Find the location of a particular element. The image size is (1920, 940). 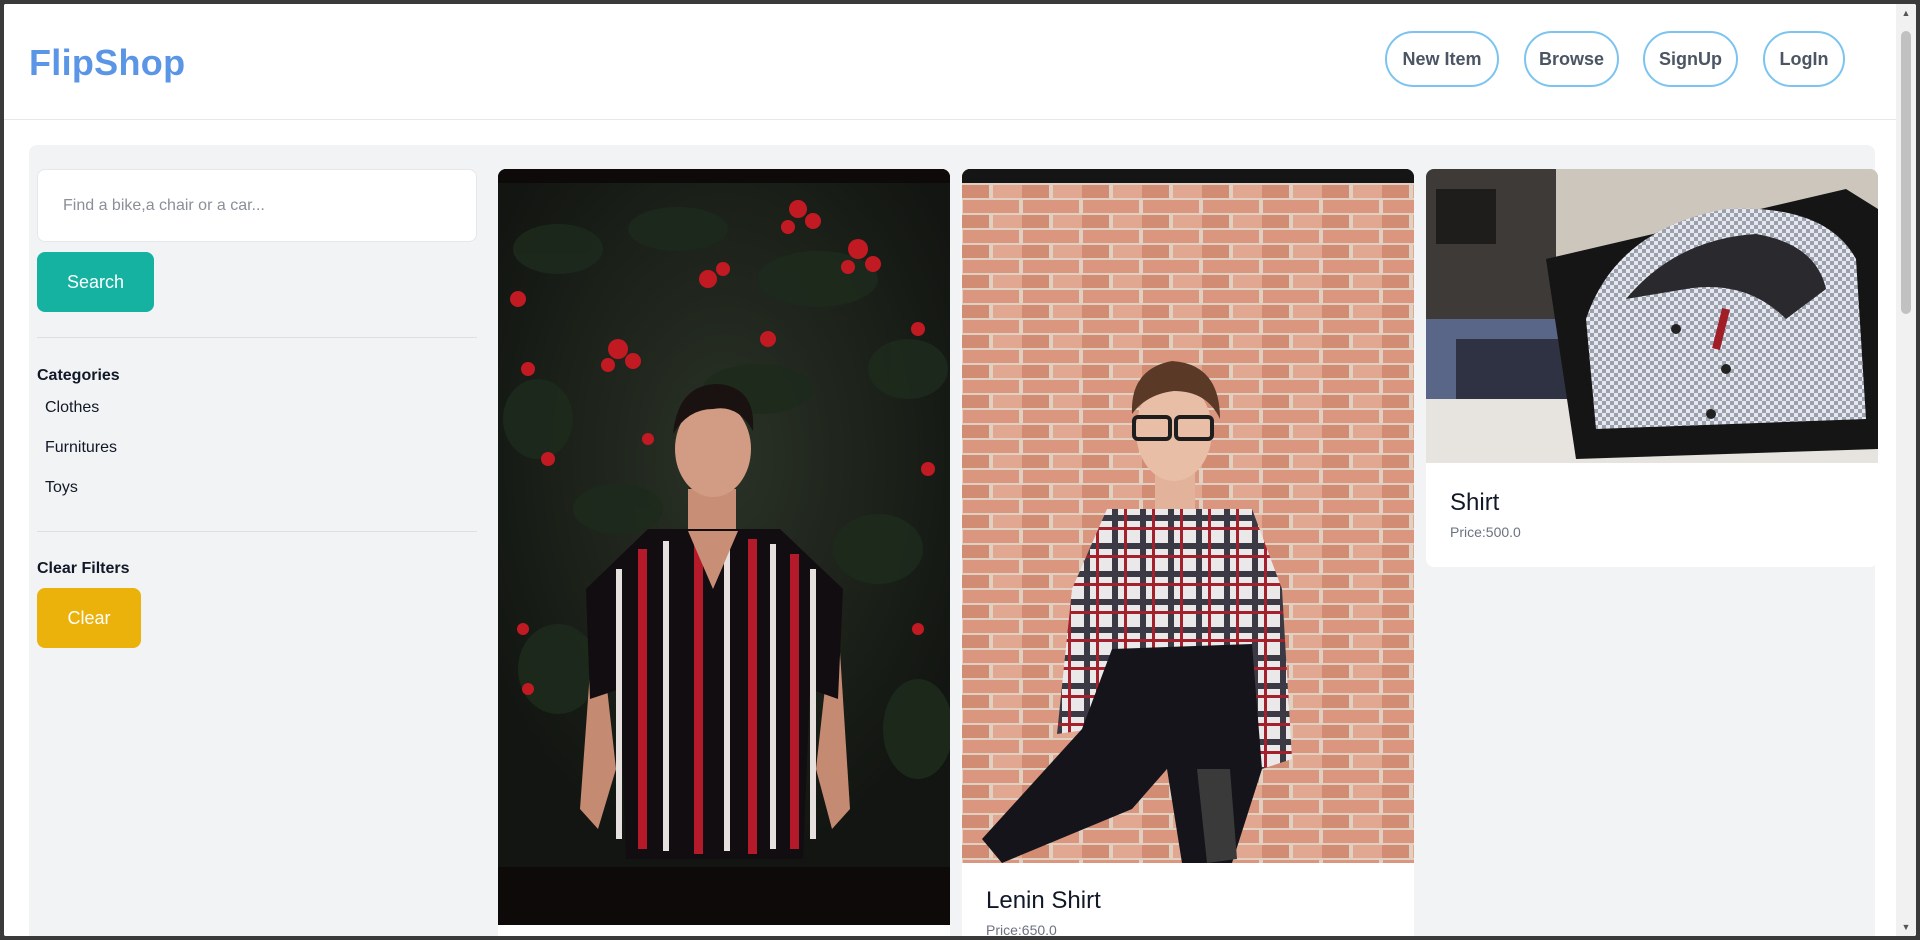

brand-logo: FlipShop is located at coordinates (107, 63).